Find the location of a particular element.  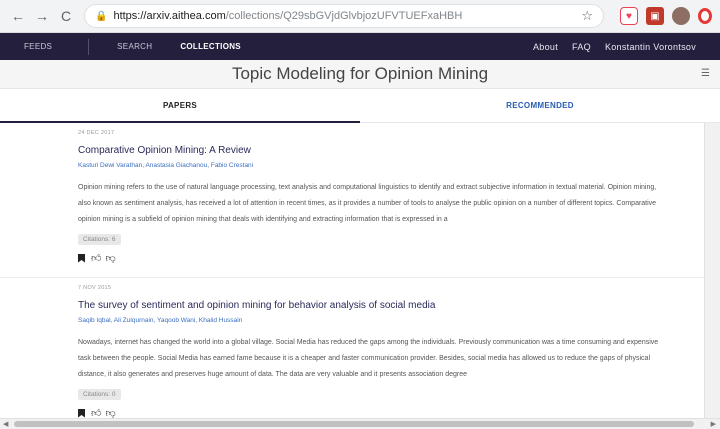

tab-papers: PAPERS is located at coordinates (180, 106).